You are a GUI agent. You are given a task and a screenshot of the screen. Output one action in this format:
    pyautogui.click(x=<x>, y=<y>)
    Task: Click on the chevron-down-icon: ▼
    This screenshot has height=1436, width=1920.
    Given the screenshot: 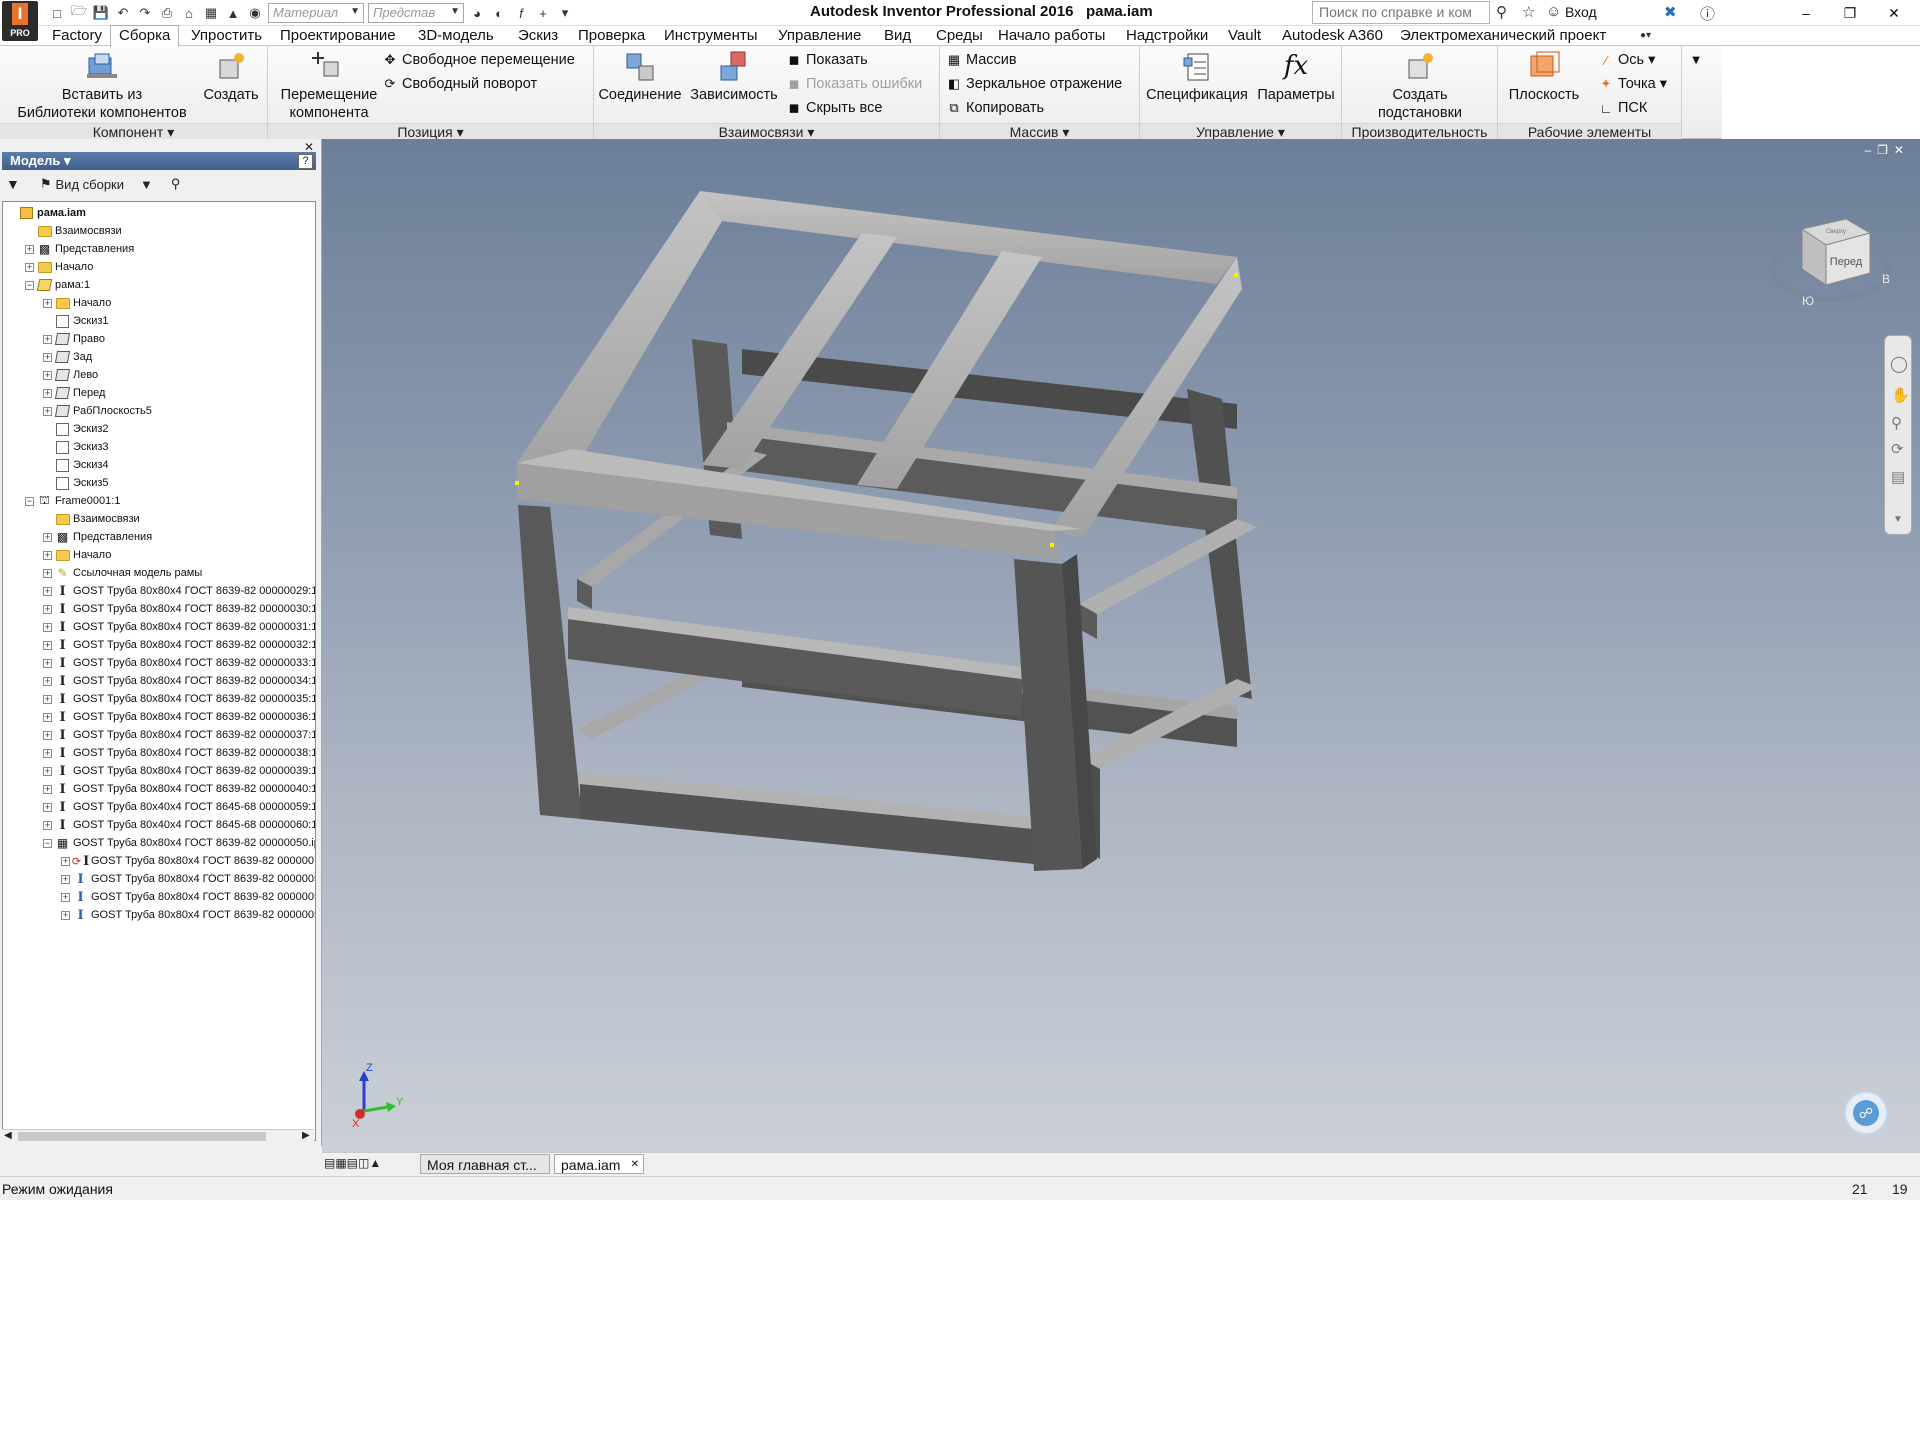 What is the action you would take?
    pyautogui.click(x=1898, y=519)
    